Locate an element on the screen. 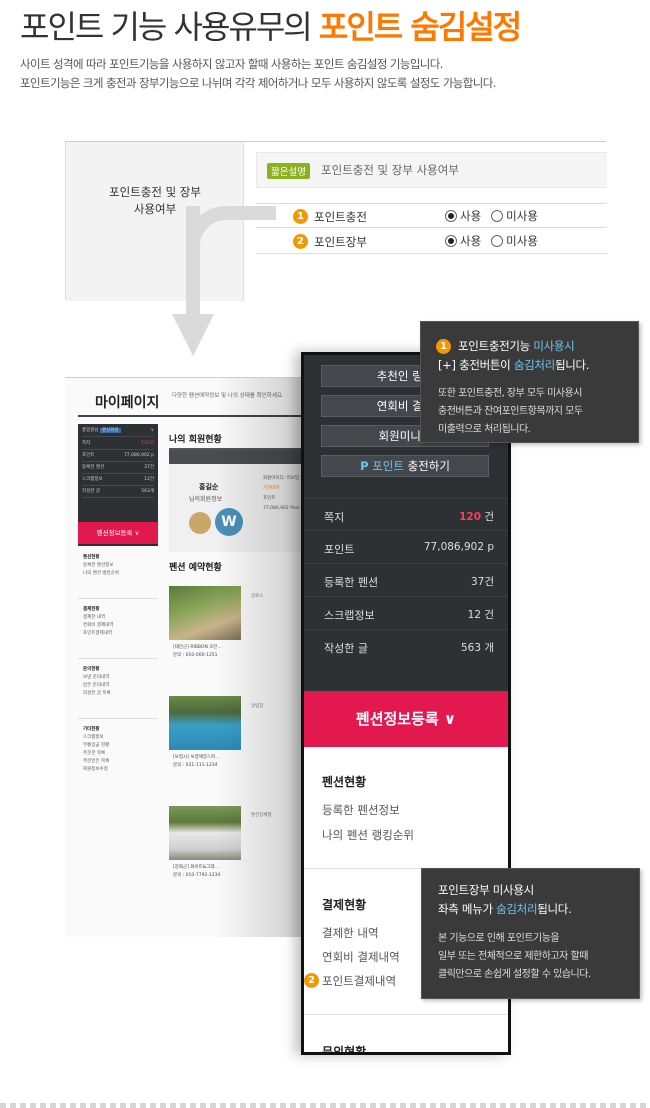 The width and height of the screenshot is (650, 1108). sidebar-user: 총입원님 is located at coordinates (91, 430).